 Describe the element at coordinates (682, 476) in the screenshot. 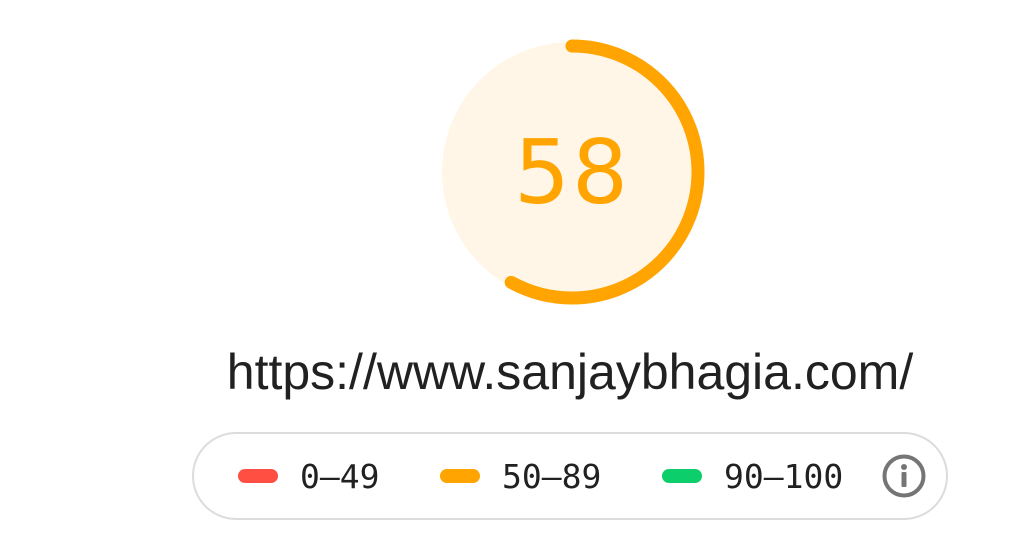

I see `legend-swatch-pass` at that location.